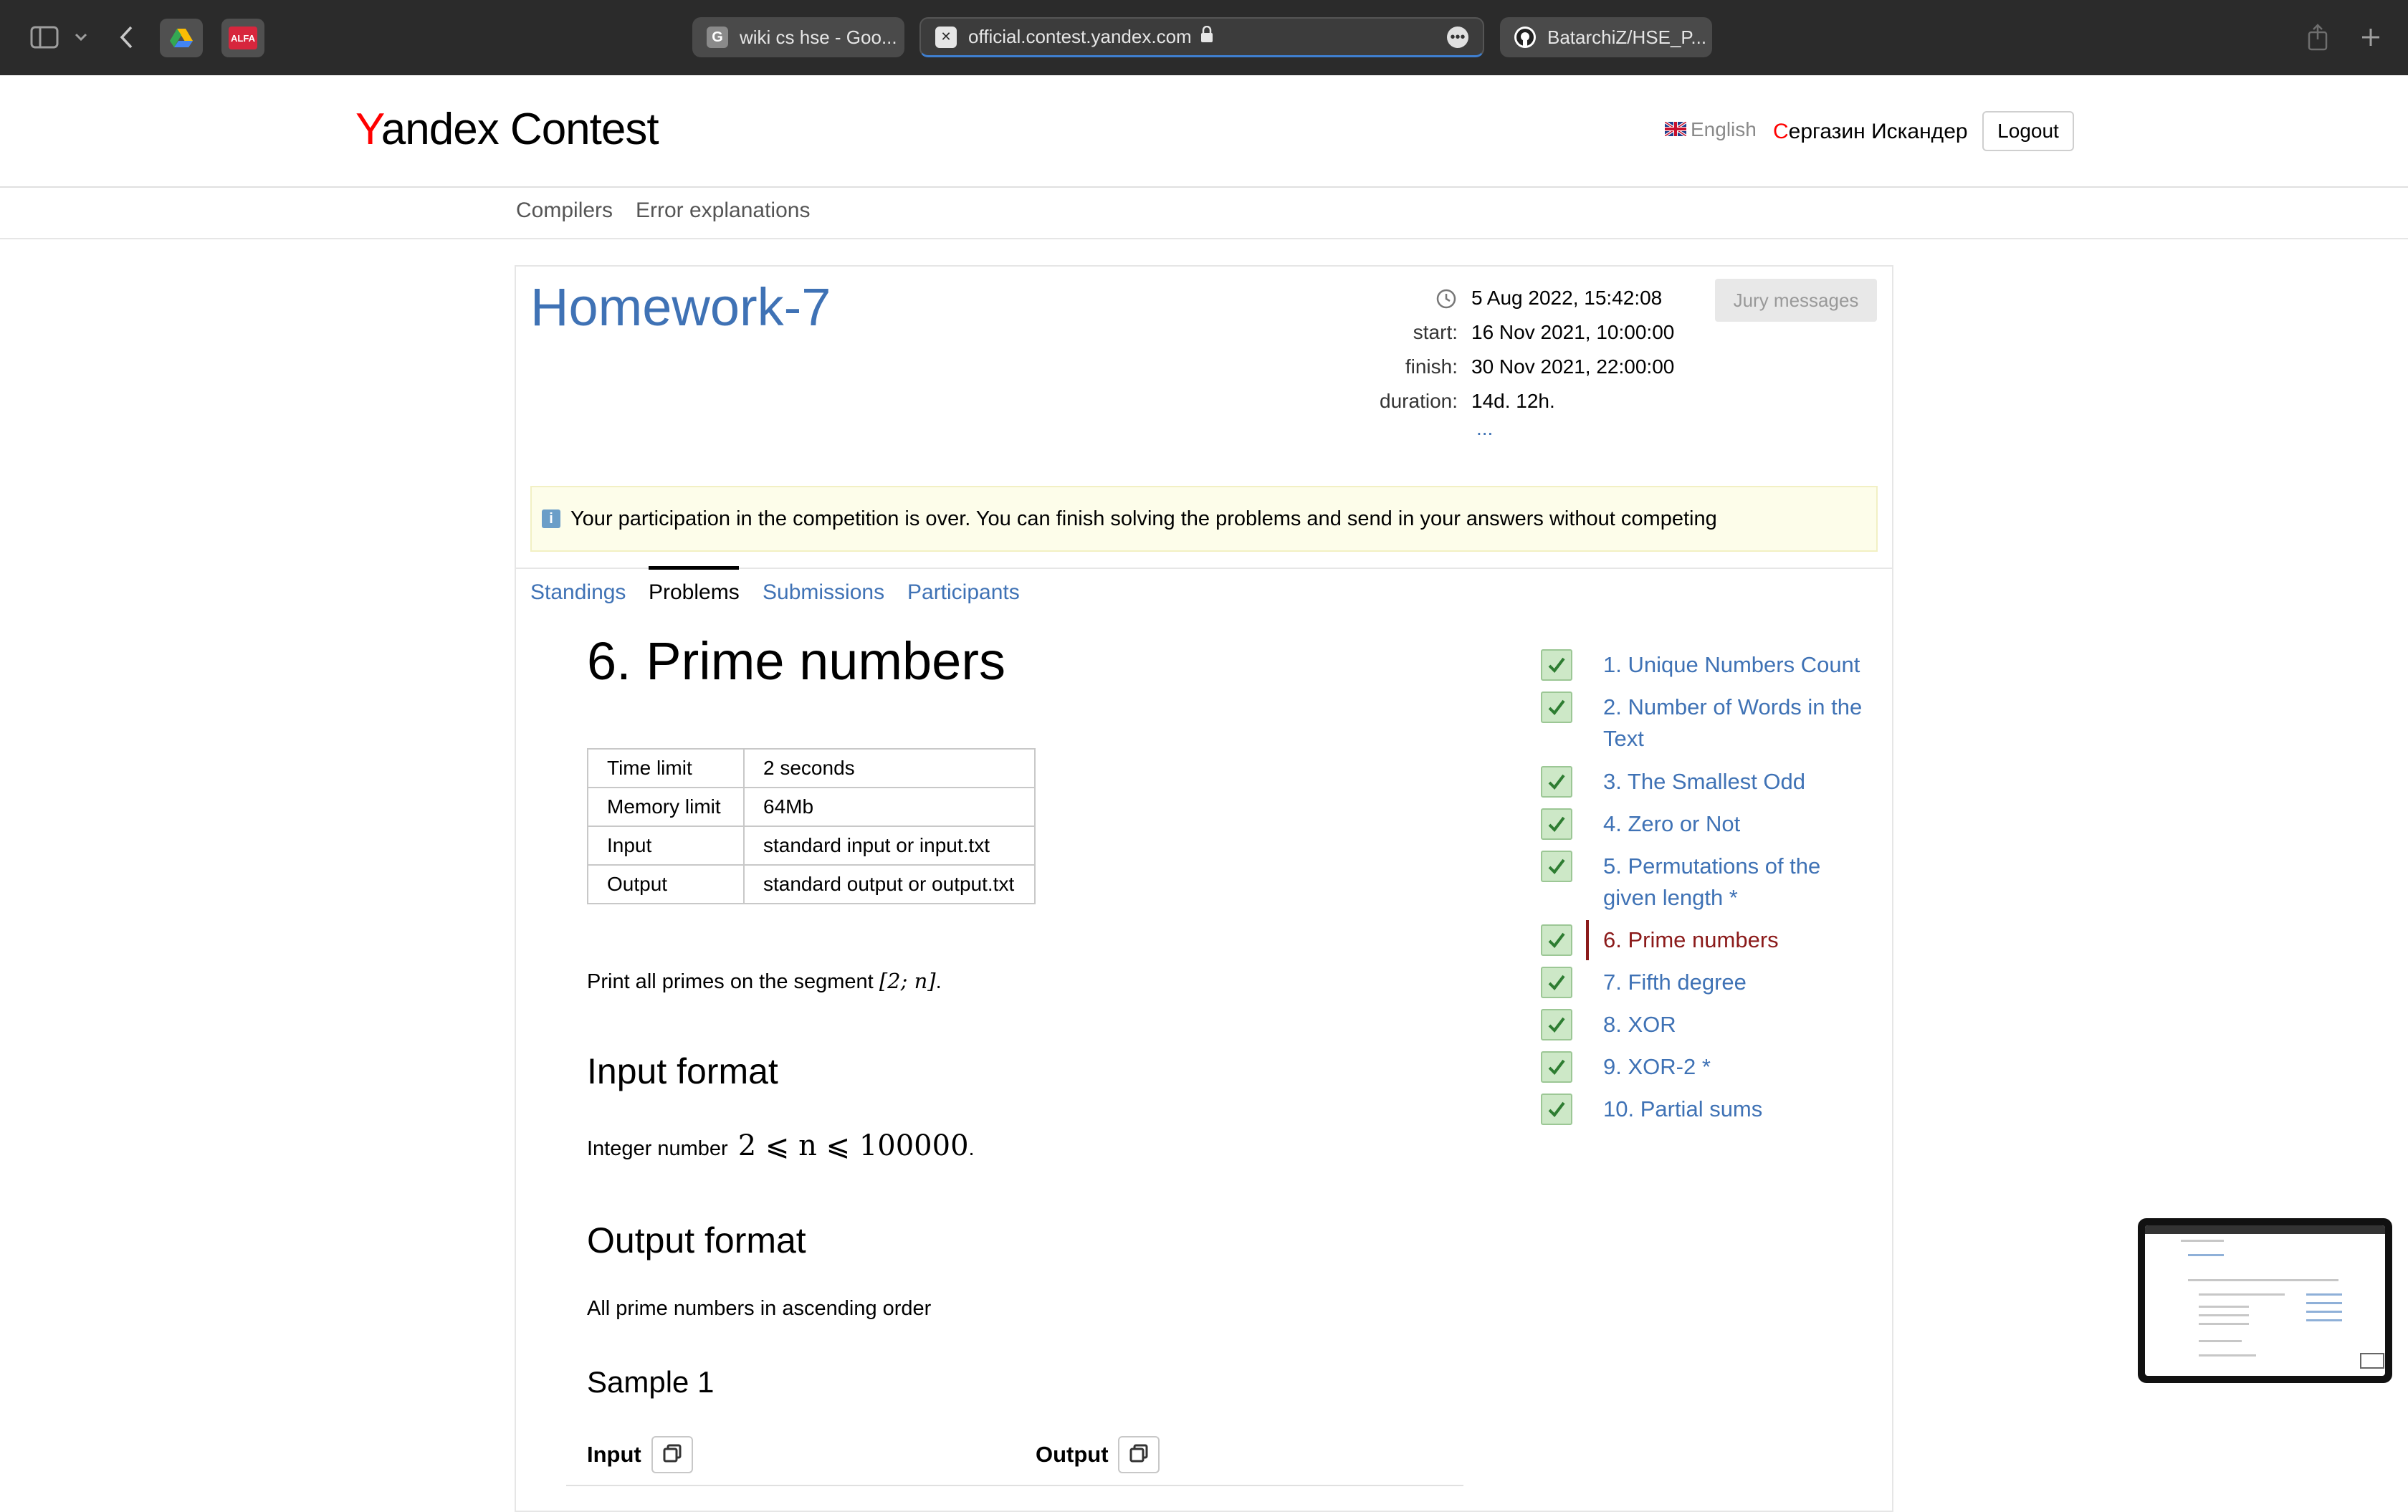 The width and height of the screenshot is (2408, 1512). Describe the element at coordinates (1431, 366) in the screenshot. I see `finish-label: finish:` at that location.